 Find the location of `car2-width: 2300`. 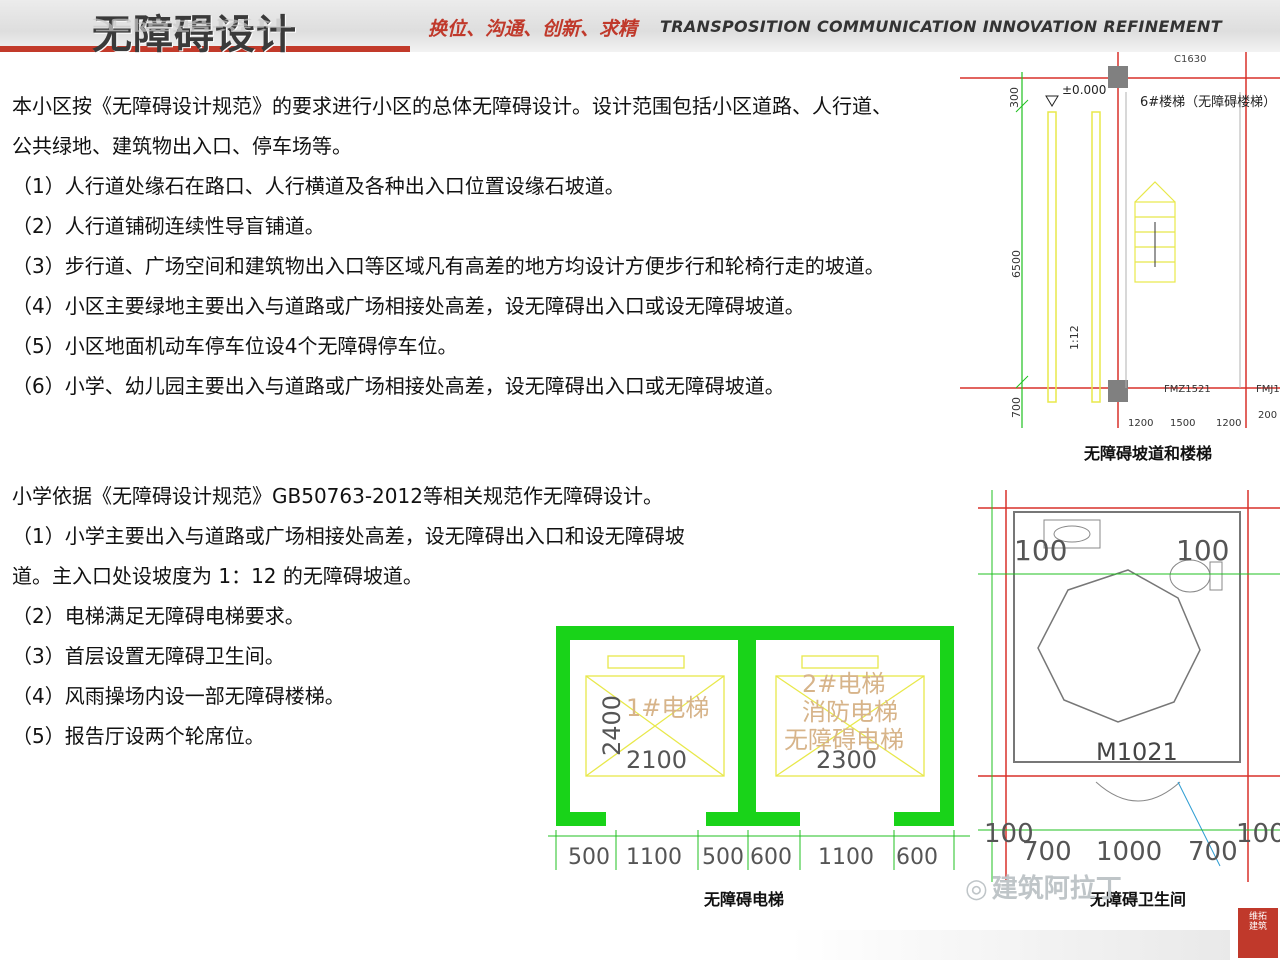

car2-width: 2300 is located at coordinates (846, 760).